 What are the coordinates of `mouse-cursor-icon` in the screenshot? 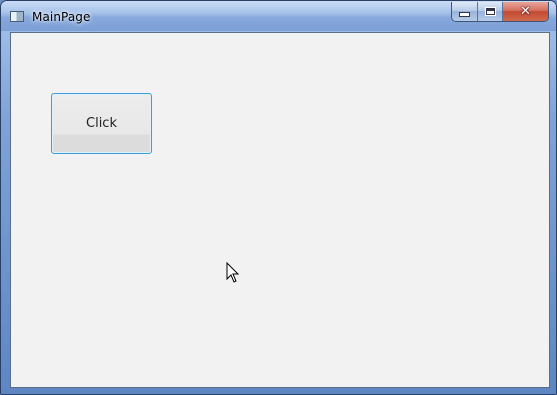 It's located at (233, 272).